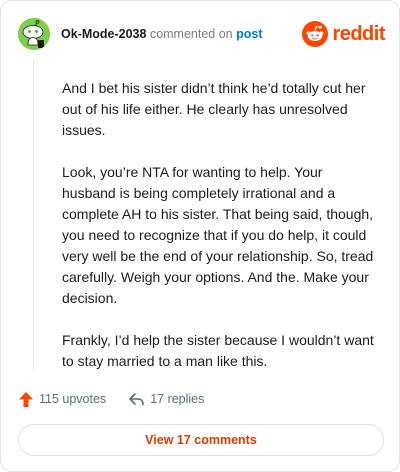 This screenshot has width=400, height=472. I want to click on post-link: post, so click(249, 34).